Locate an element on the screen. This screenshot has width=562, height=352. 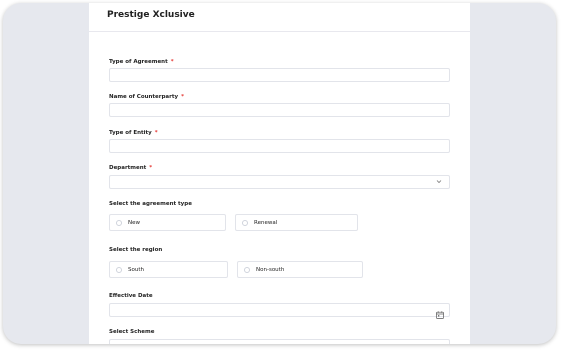
option-label: Non-south is located at coordinates (270, 270).